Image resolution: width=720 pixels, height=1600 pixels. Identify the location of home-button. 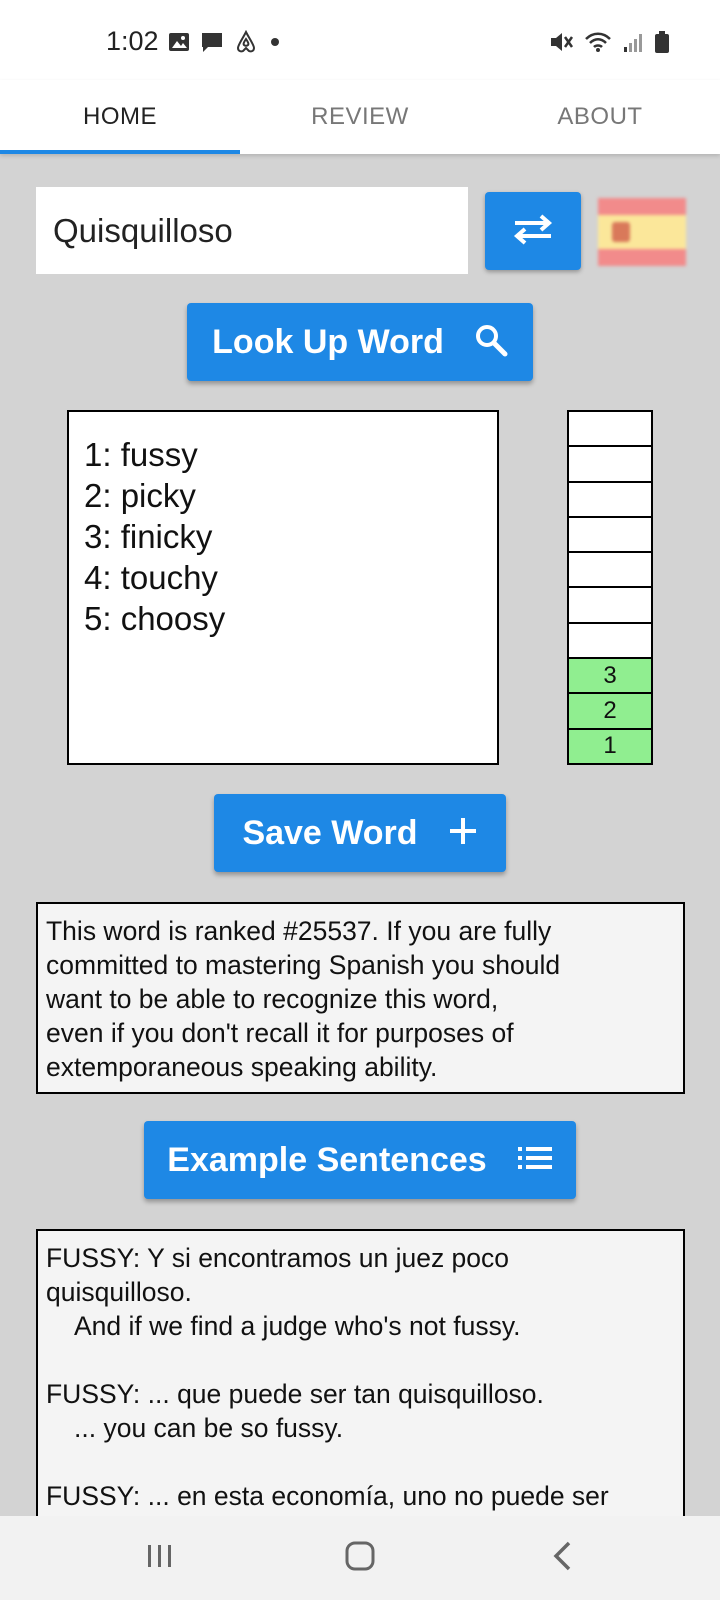
(360, 1558).